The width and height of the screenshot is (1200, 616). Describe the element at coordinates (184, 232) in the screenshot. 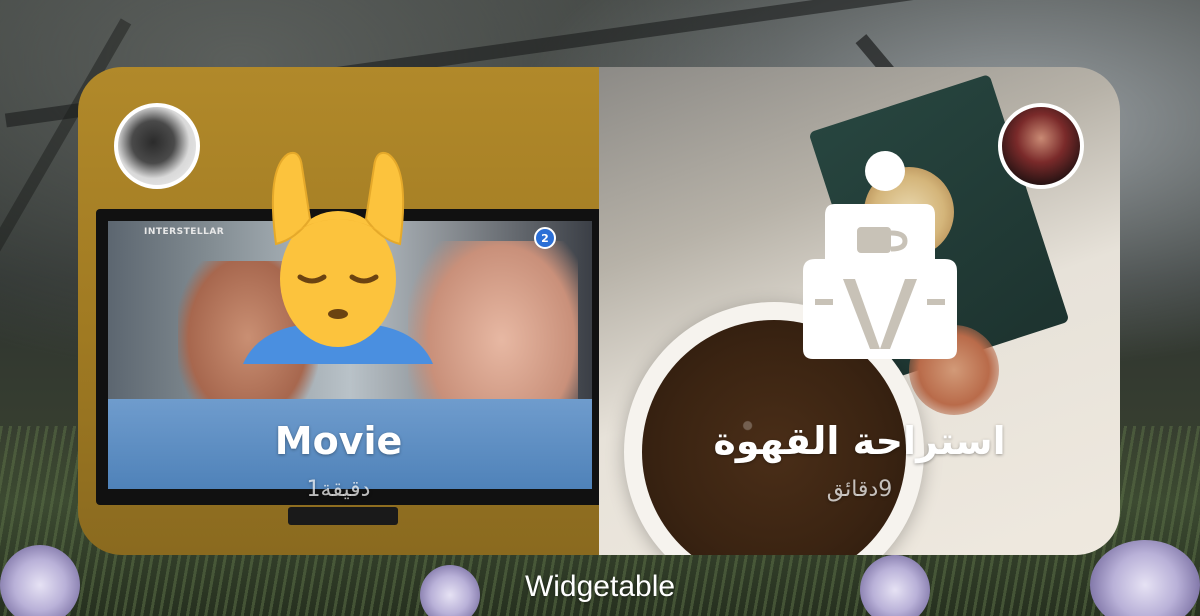

I see `tv-channel-label: INTERSTELLAR` at that location.